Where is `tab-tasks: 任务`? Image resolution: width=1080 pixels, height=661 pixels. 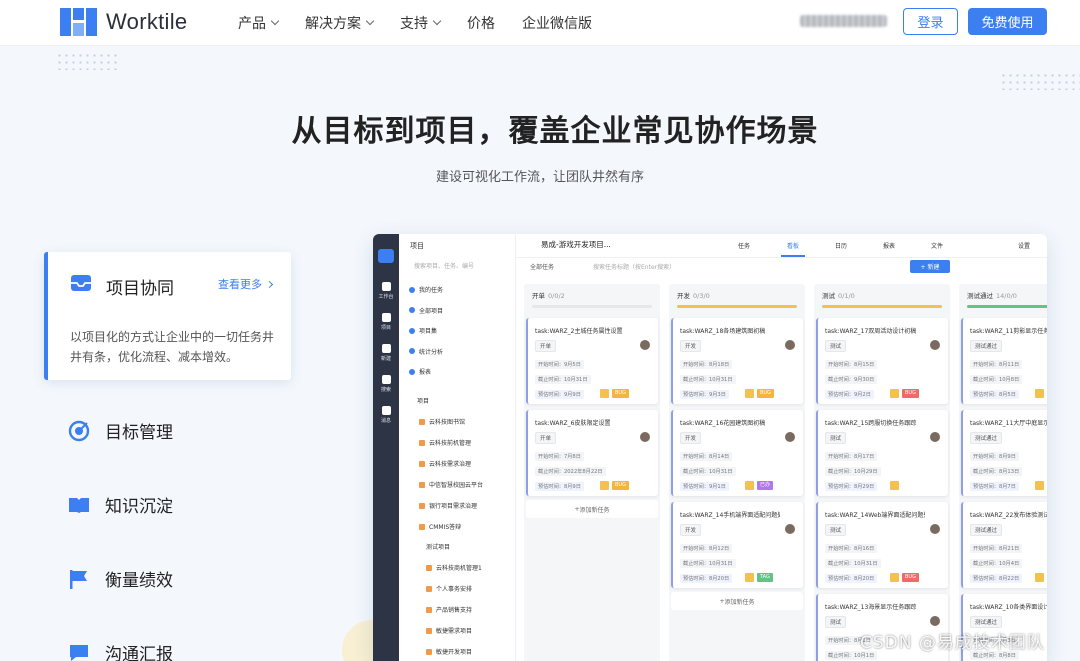 tab-tasks: 任务 is located at coordinates (744, 245).